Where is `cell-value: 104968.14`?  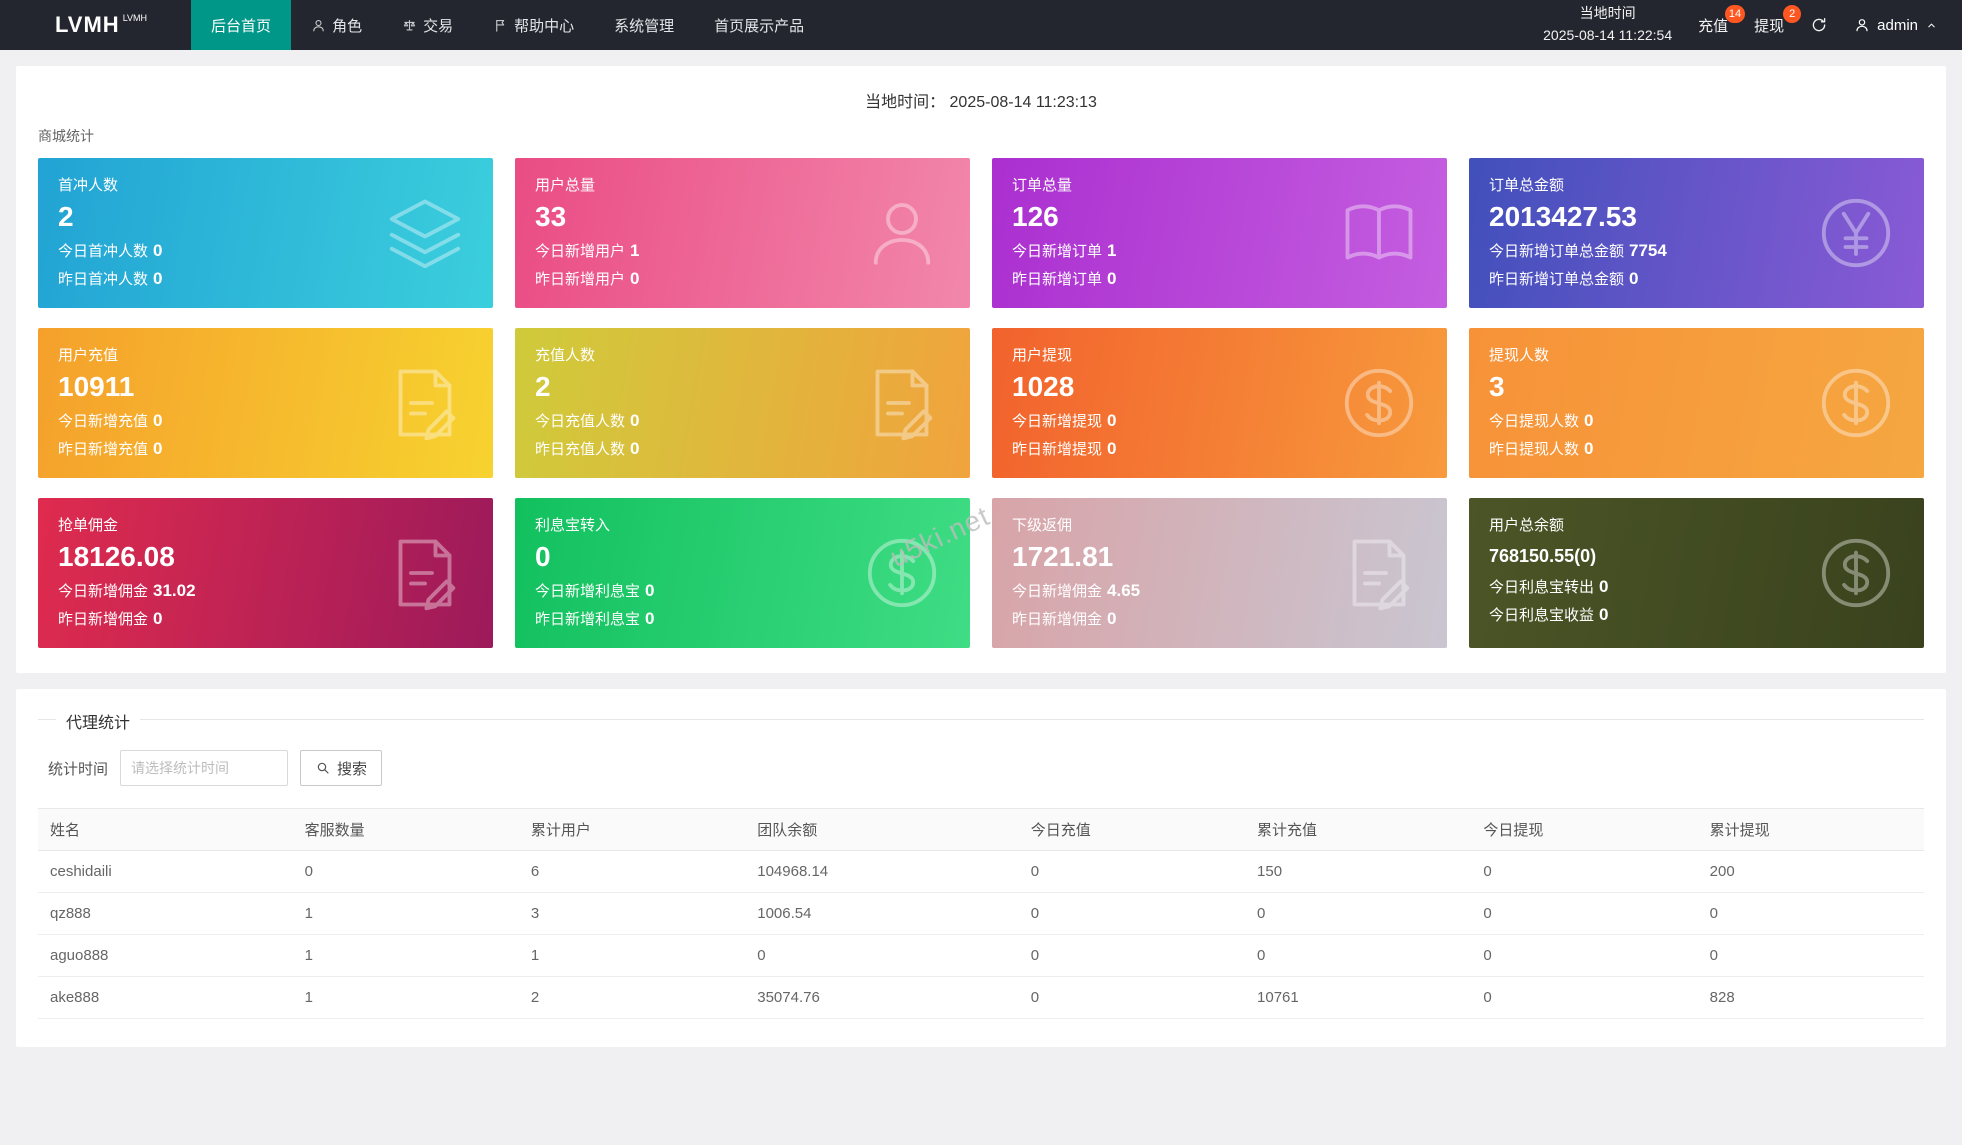
cell-value: 104968.14 is located at coordinates (882, 871).